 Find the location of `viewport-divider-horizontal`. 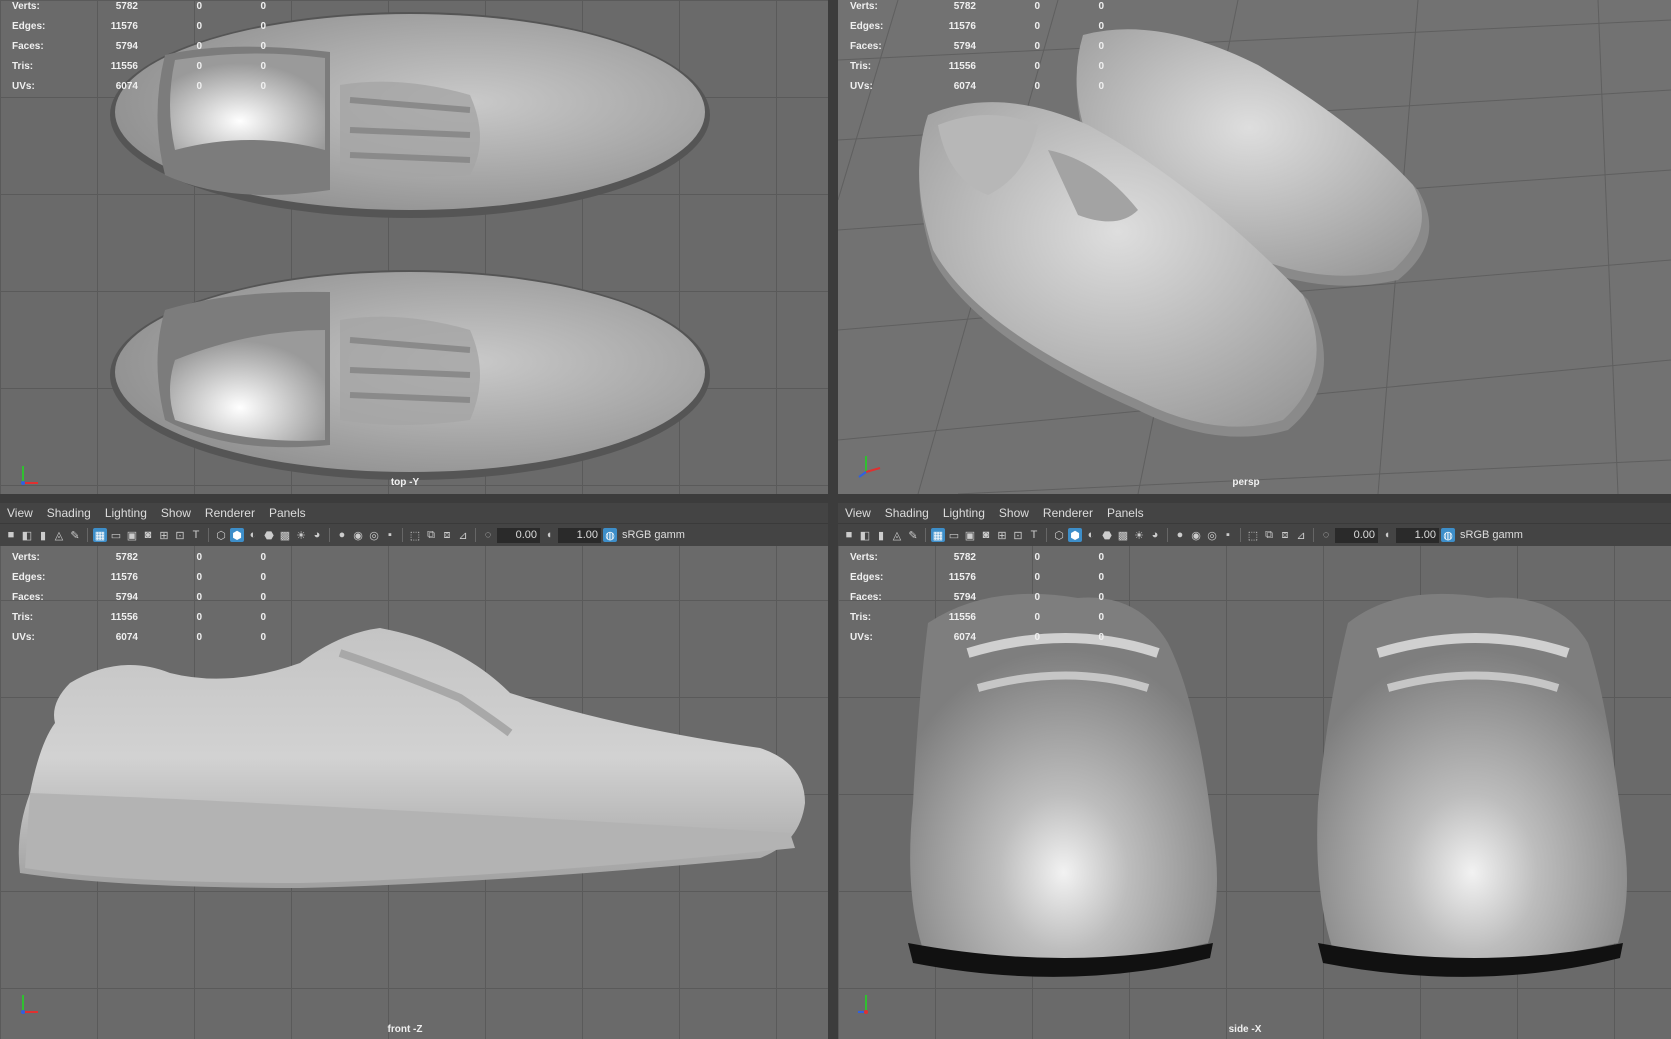

viewport-divider-horizontal is located at coordinates (835, 498).